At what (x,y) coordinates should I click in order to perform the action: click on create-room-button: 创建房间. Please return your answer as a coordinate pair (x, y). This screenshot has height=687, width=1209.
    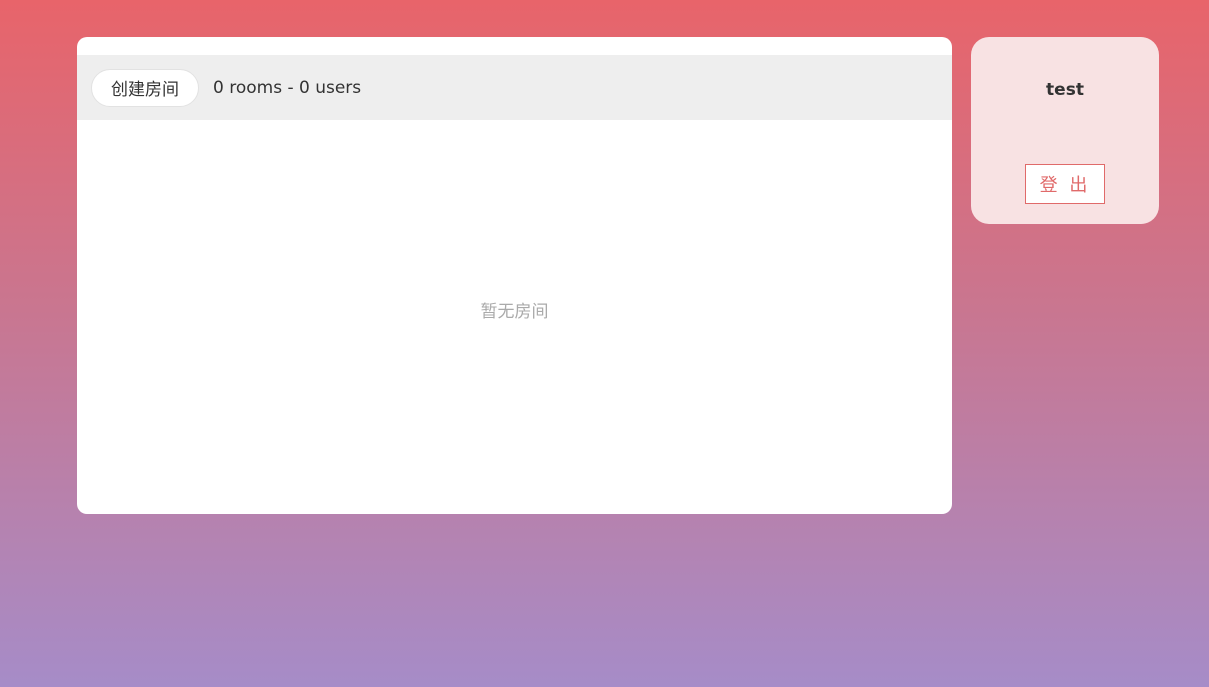
    Looking at the image, I should click on (145, 87).